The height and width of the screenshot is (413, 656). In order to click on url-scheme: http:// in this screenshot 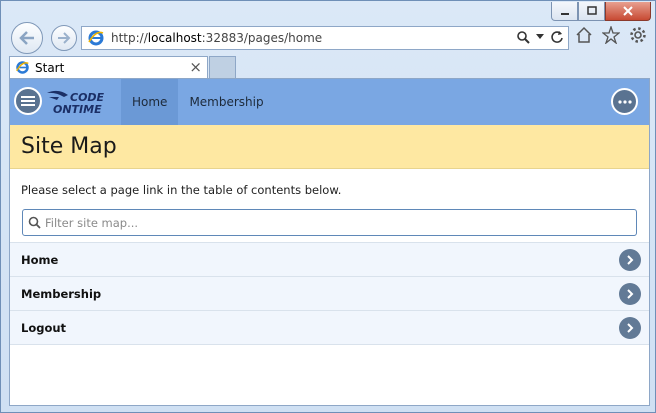, I will do `click(129, 38)`.